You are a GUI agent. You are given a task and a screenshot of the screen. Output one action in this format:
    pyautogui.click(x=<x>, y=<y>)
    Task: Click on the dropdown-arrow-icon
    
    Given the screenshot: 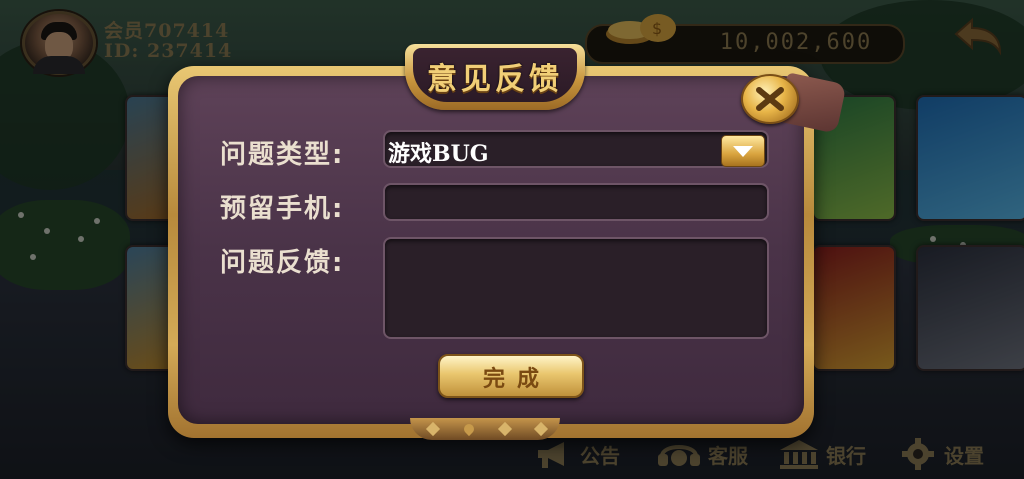 What is the action you would take?
    pyautogui.click(x=743, y=151)
    